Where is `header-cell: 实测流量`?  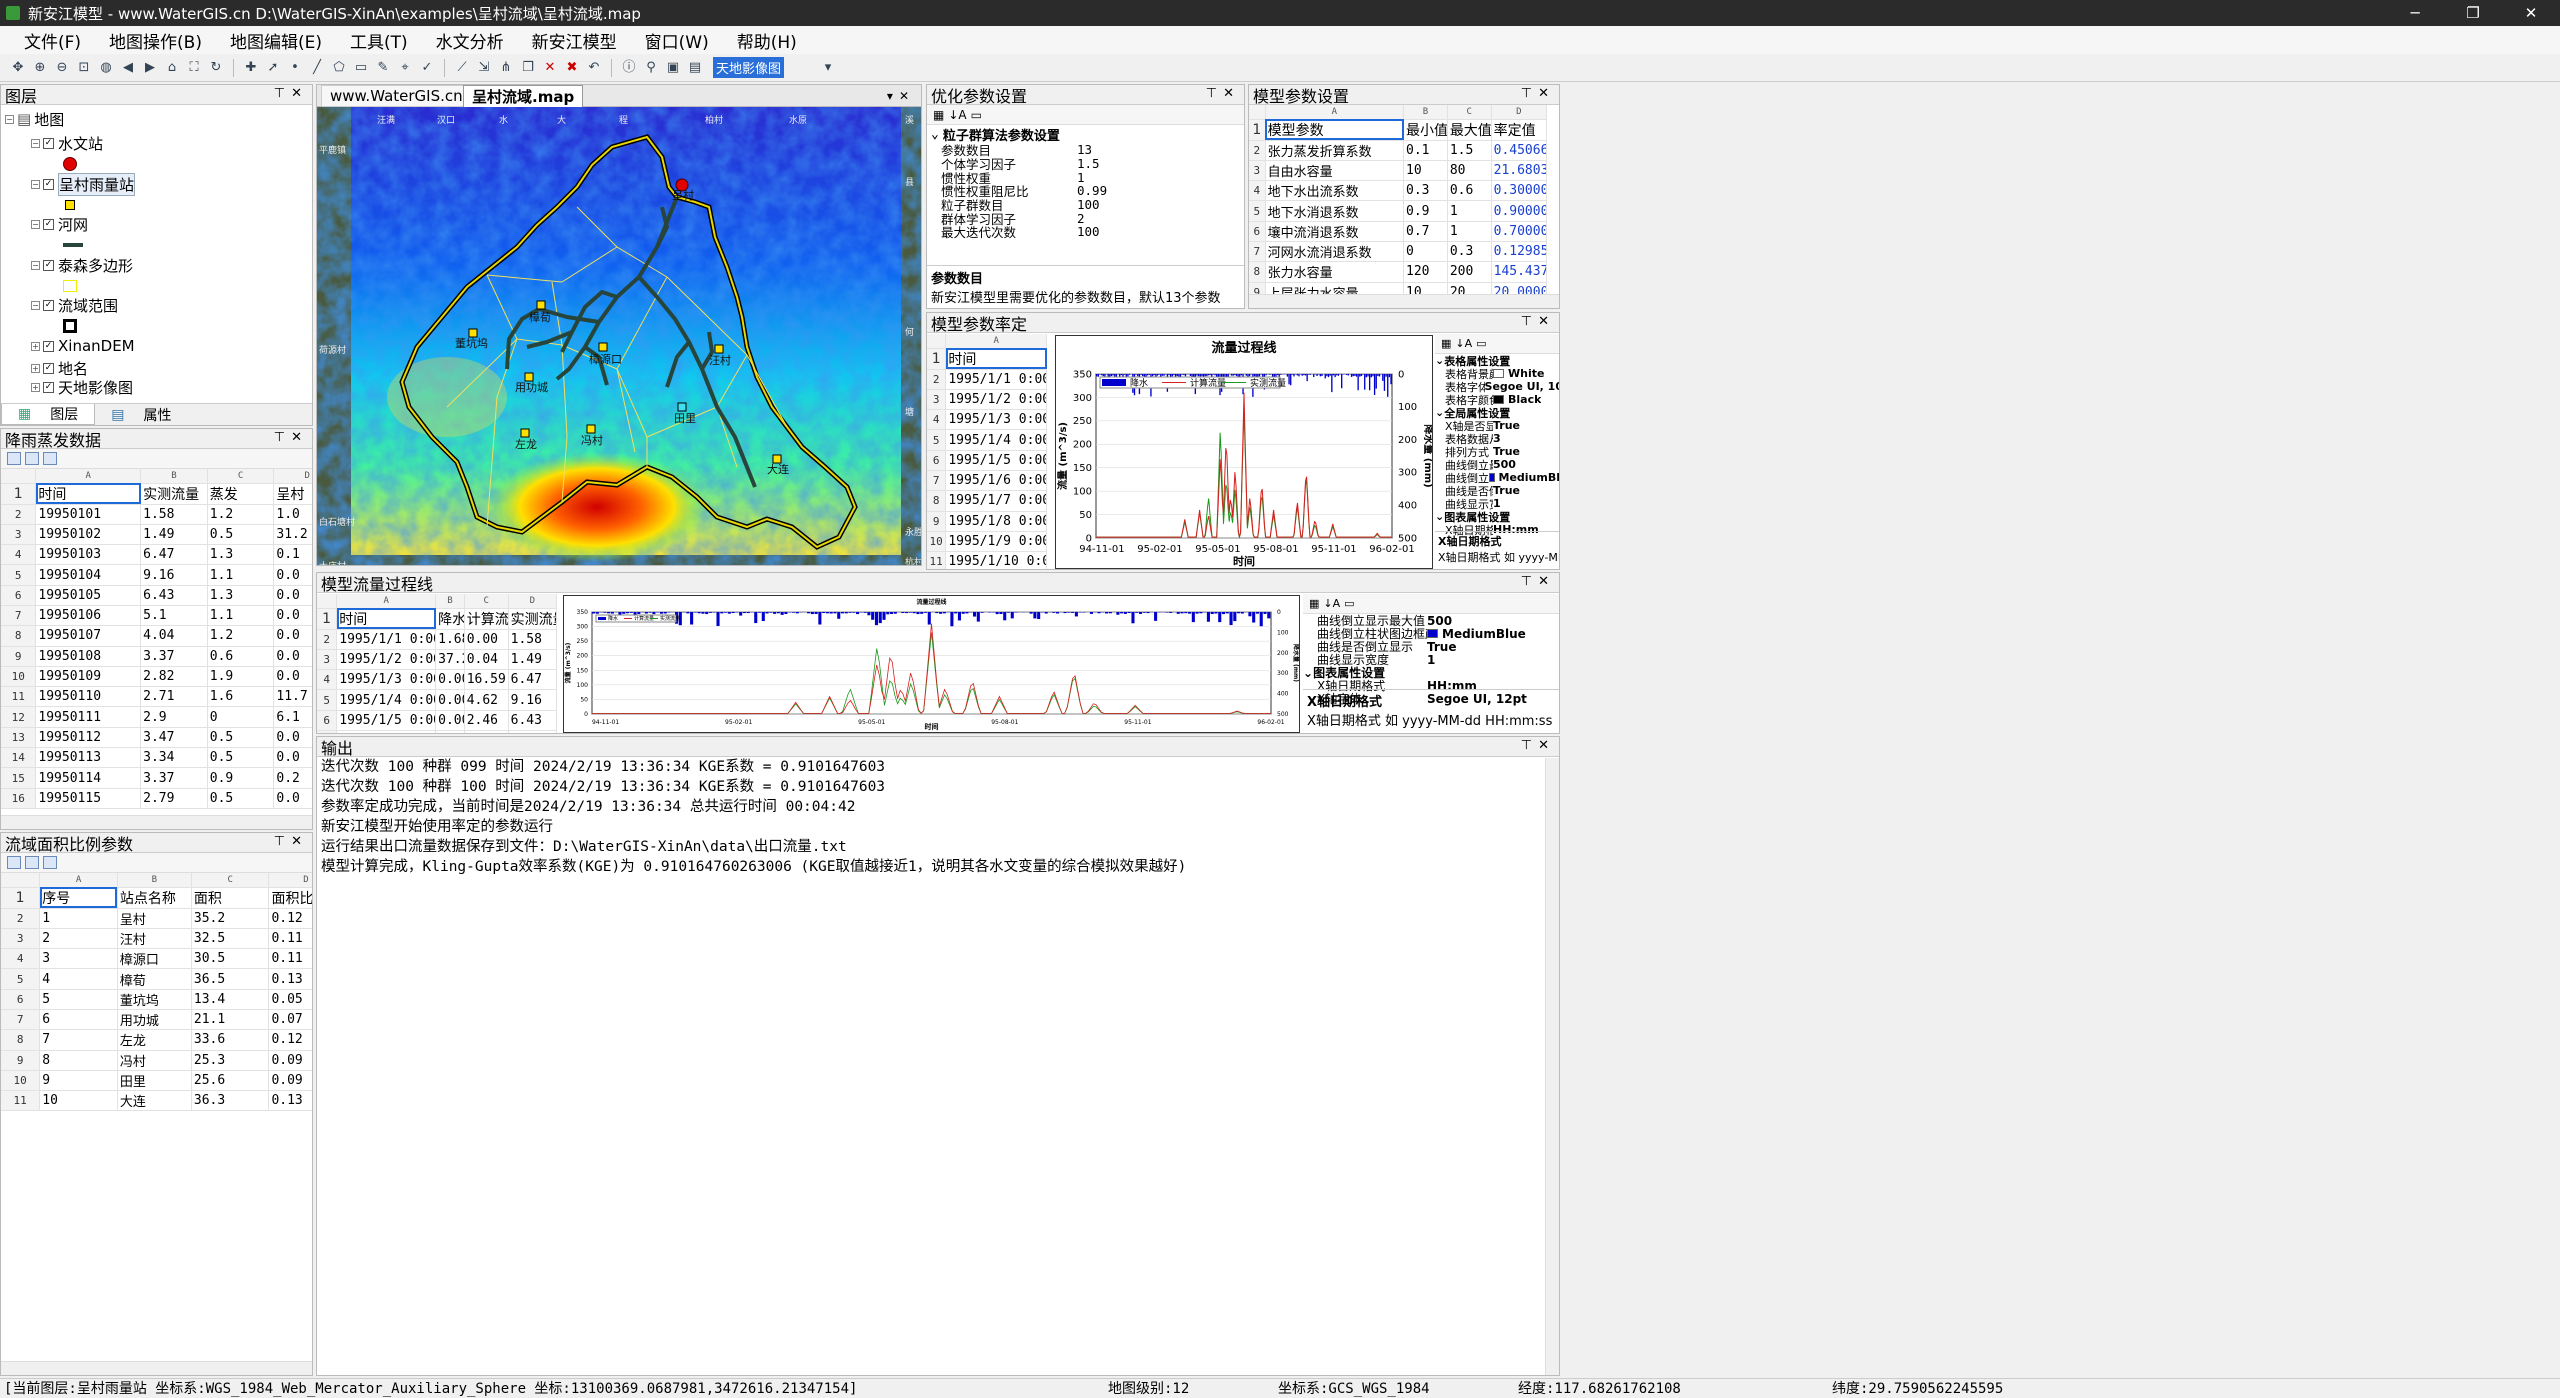 header-cell: 实测流量 is located at coordinates (532, 618).